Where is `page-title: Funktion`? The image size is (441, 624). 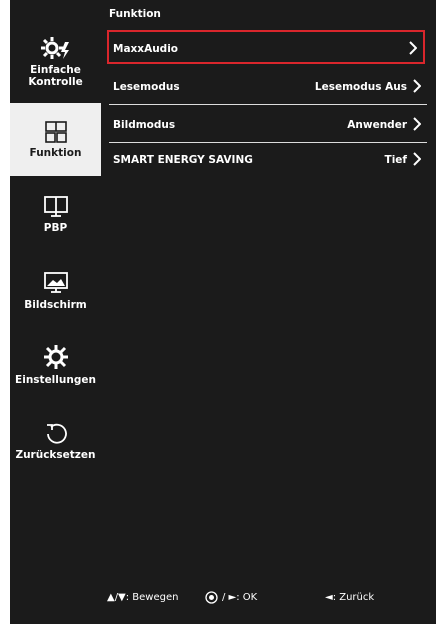 page-title: Funktion is located at coordinates (135, 14).